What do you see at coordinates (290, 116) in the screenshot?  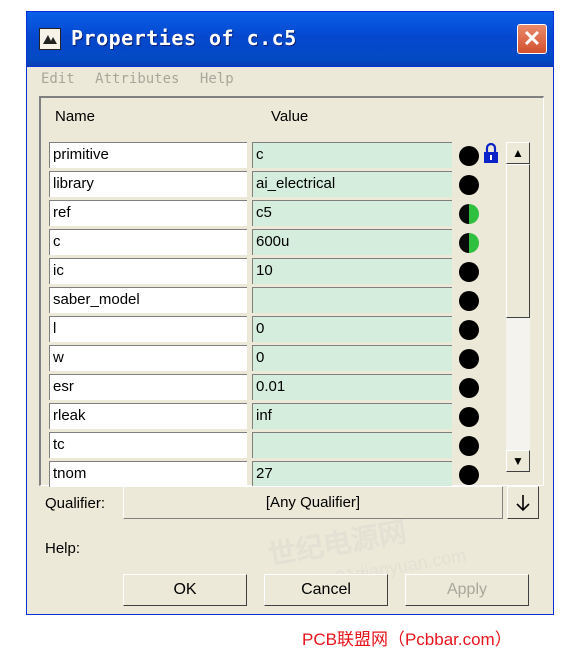 I see `column-header-value: Value` at bounding box center [290, 116].